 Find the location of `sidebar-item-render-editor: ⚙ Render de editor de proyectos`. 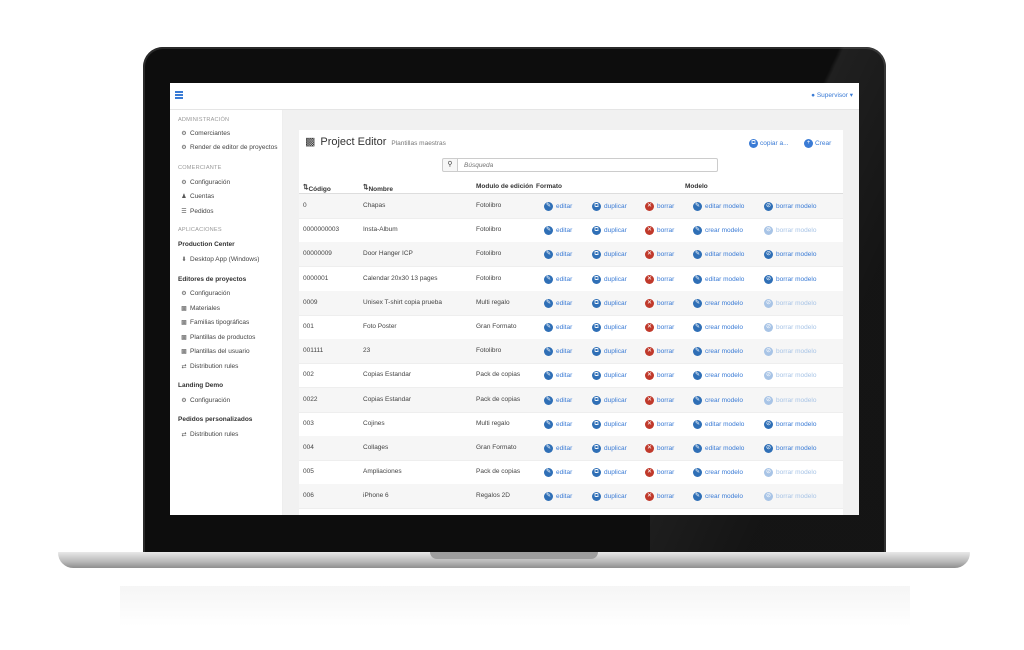

sidebar-item-render-editor: ⚙ Render de editor de proyectos is located at coordinates (229, 147).